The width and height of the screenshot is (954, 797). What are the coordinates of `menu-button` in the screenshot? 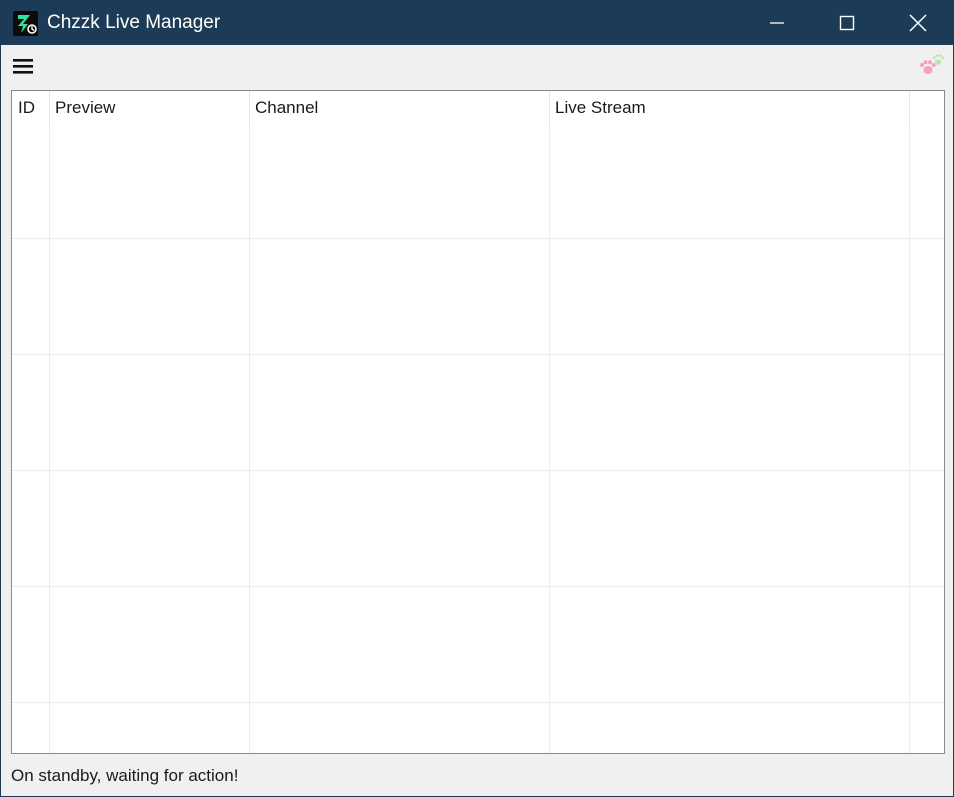 It's located at (23, 66).